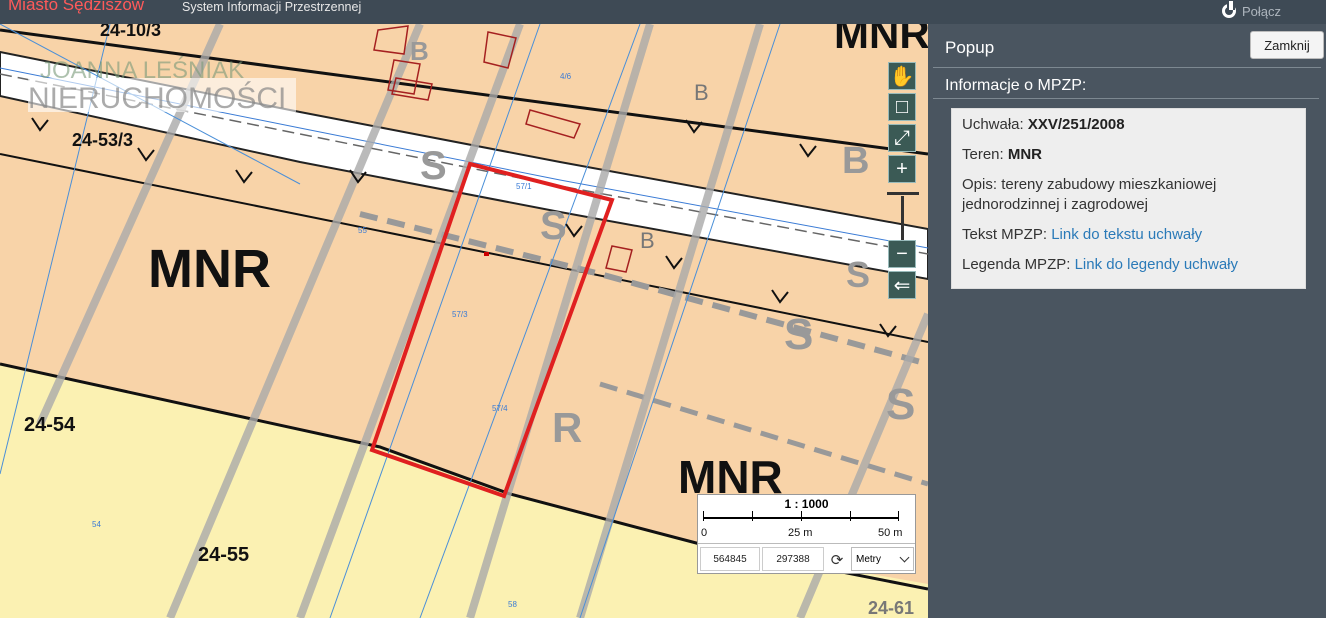  I want to click on parcel-number: 57/4, so click(500, 408).